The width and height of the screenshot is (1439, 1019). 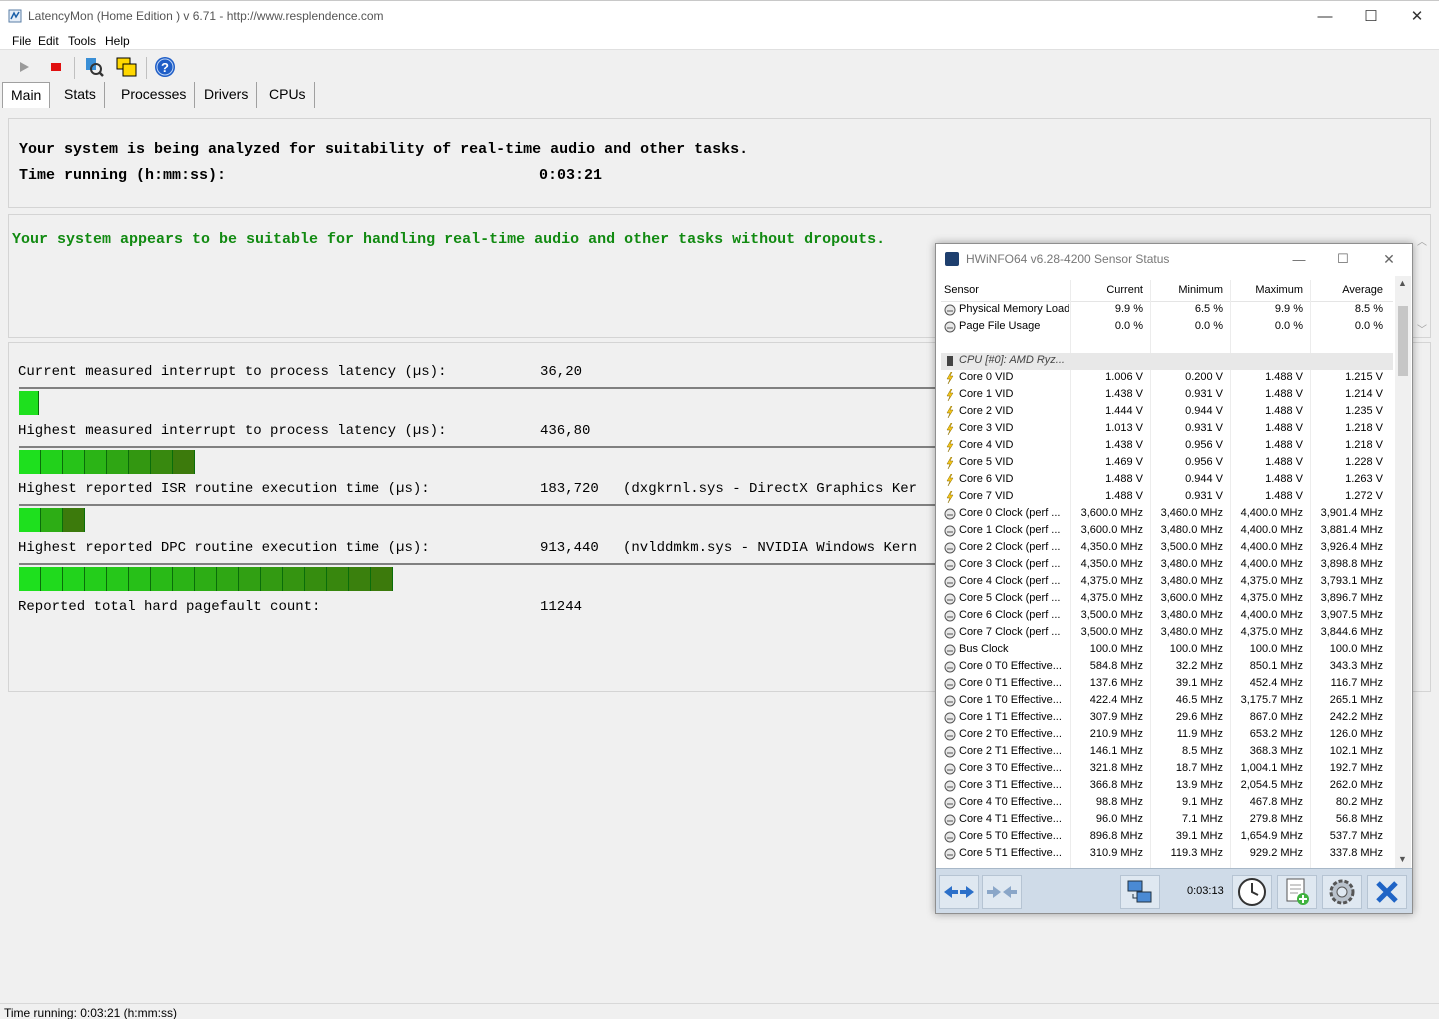 I want to click on exit-button, so click(x=1387, y=892).